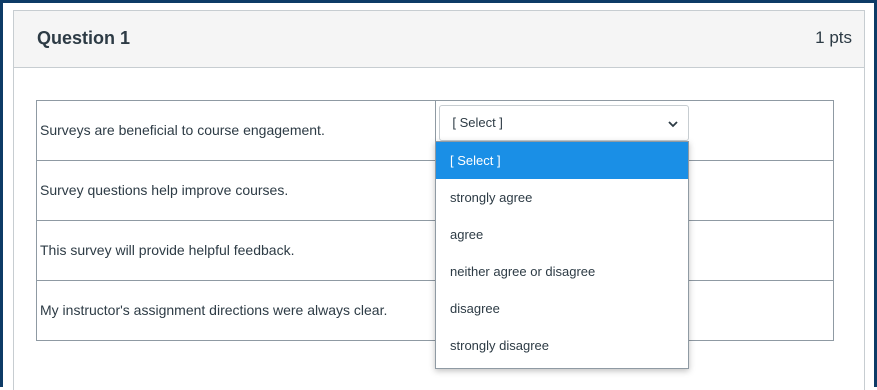 Image resolution: width=877 pixels, height=390 pixels. Describe the element at coordinates (477, 122) in the screenshot. I see `select-value: [ Select ]` at that location.